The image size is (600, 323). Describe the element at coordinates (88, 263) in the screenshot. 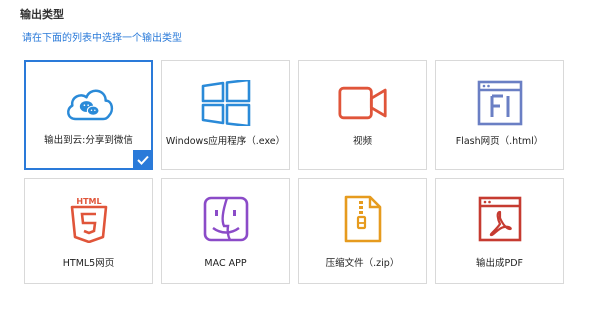

I see `option-html5-label: HTML5网页` at that location.